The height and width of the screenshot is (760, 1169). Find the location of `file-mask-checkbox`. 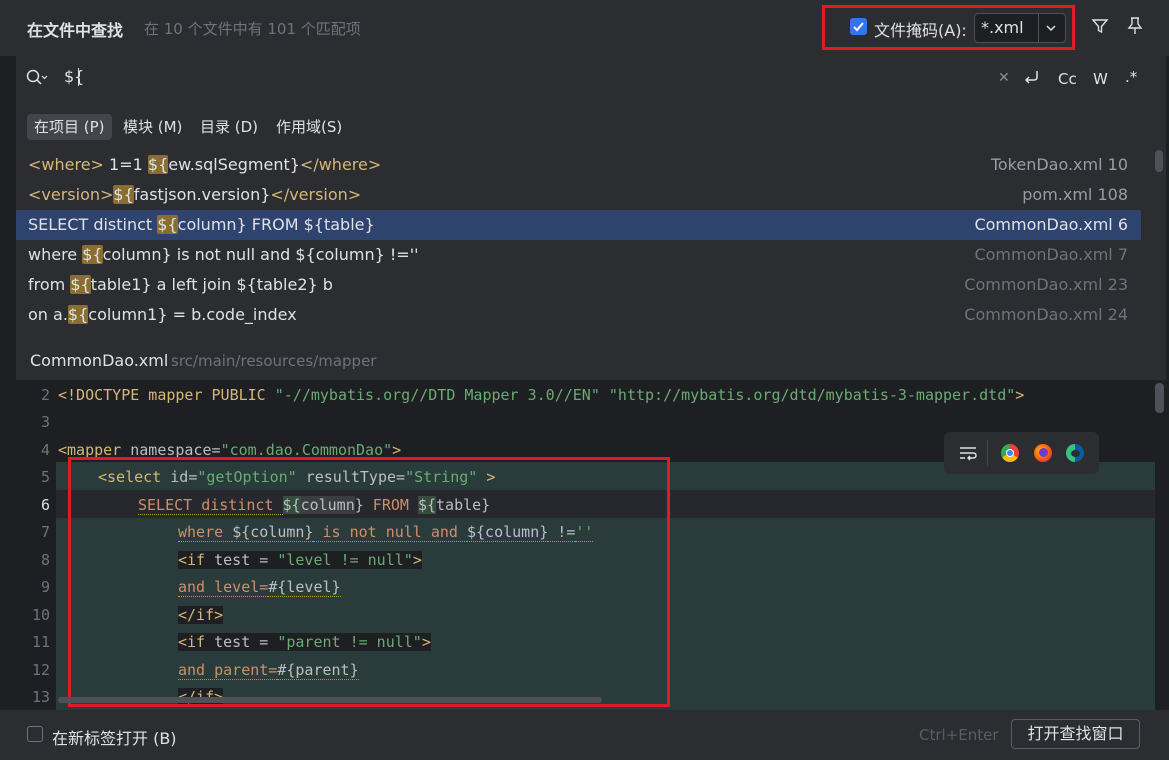

file-mask-checkbox is located at coordinates (858, 26).